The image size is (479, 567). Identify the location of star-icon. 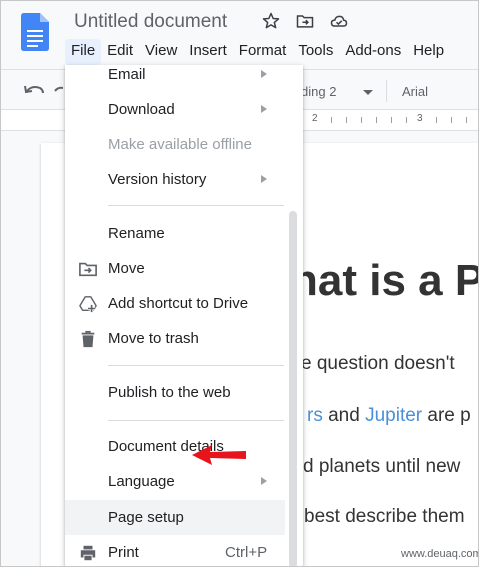
(271, 21).